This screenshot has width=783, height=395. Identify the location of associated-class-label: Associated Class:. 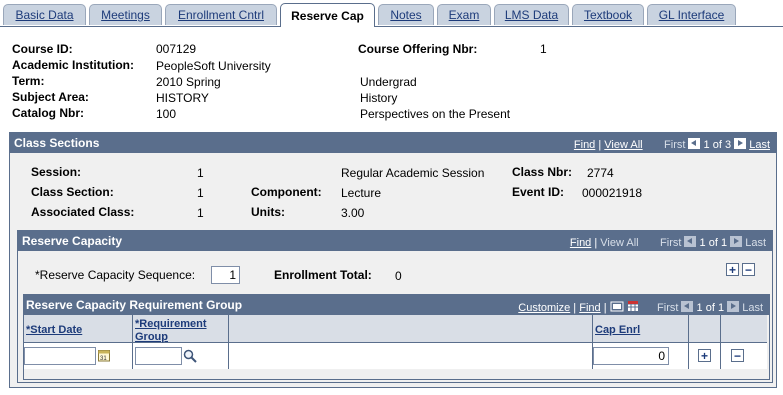
(83, 212).